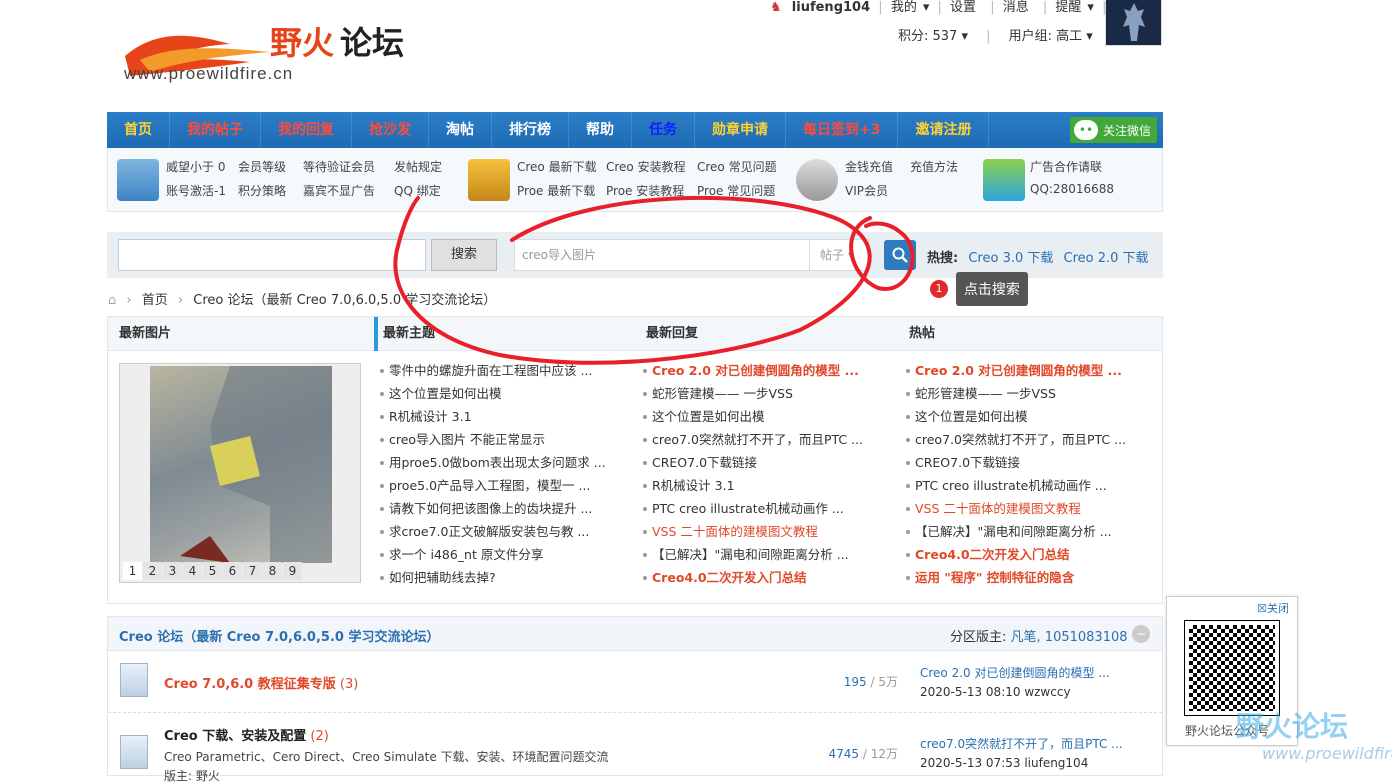  I want to click on usergroup-menu: 用户组: 高工, so click(1046, 36).